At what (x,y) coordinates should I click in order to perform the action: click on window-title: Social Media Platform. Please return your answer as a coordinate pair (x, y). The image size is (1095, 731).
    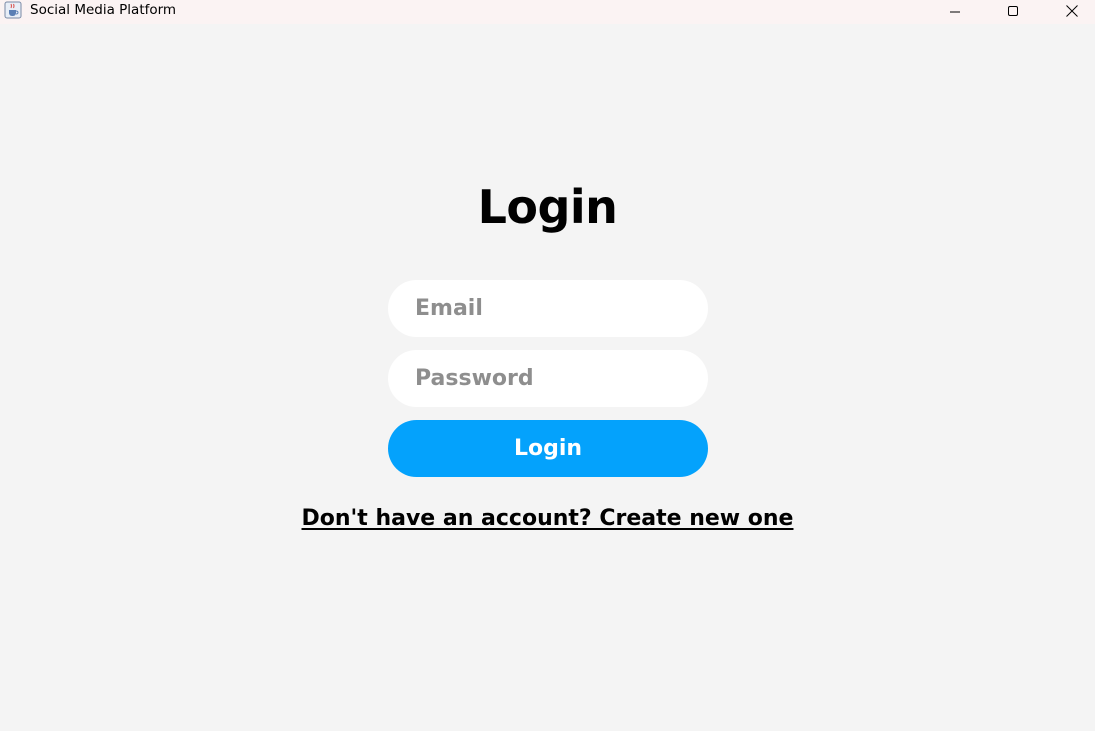
    Looking at the image, I should click on (103, 10).